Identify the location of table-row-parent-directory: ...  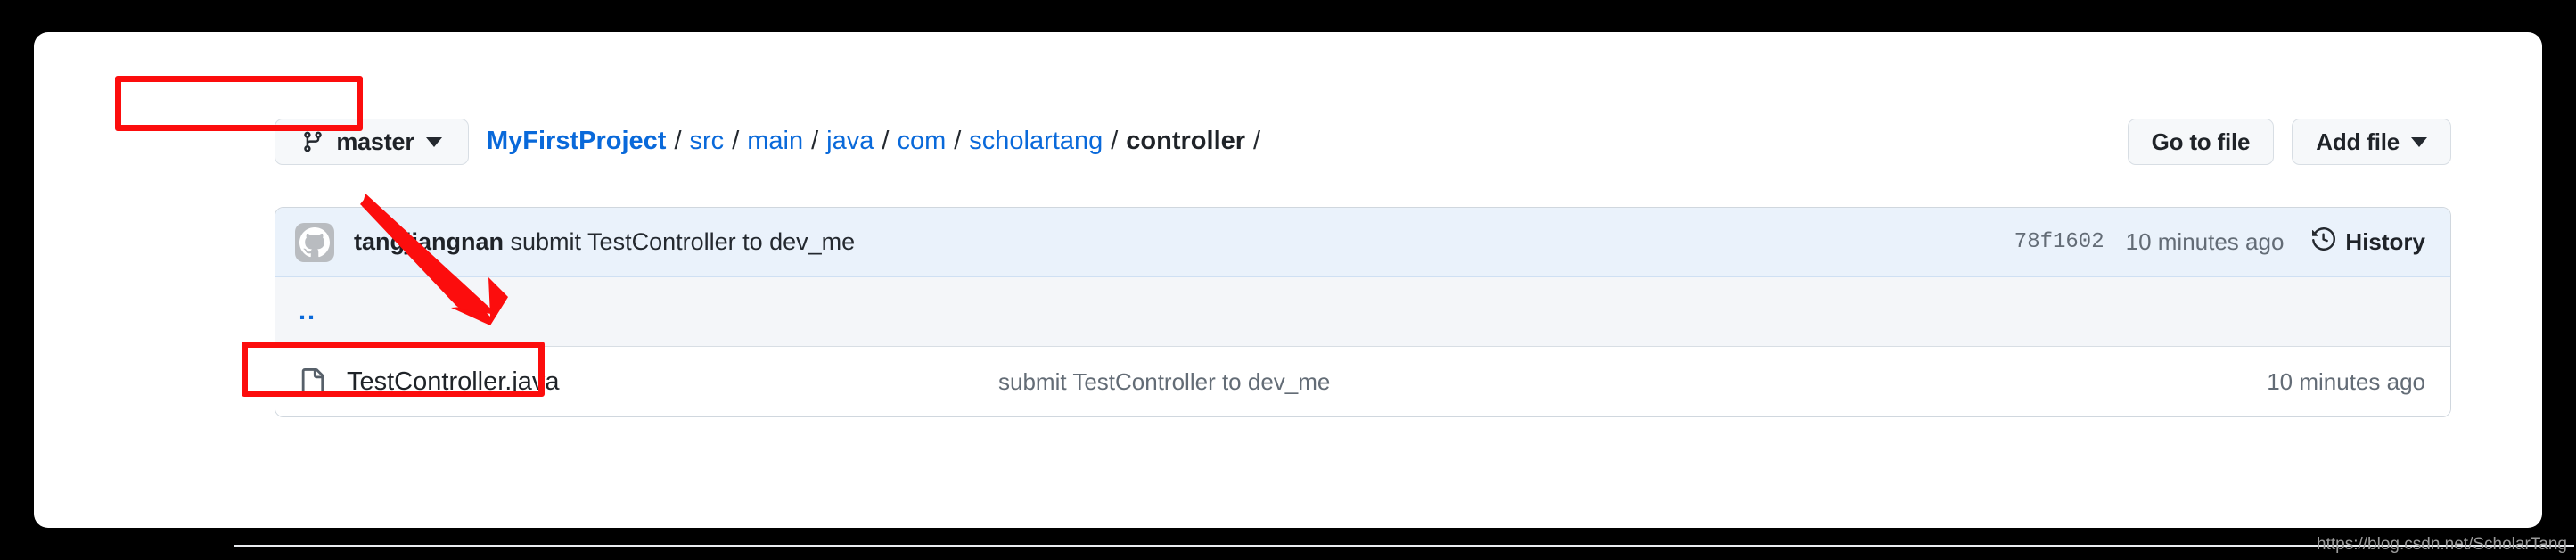
(1362, 312).